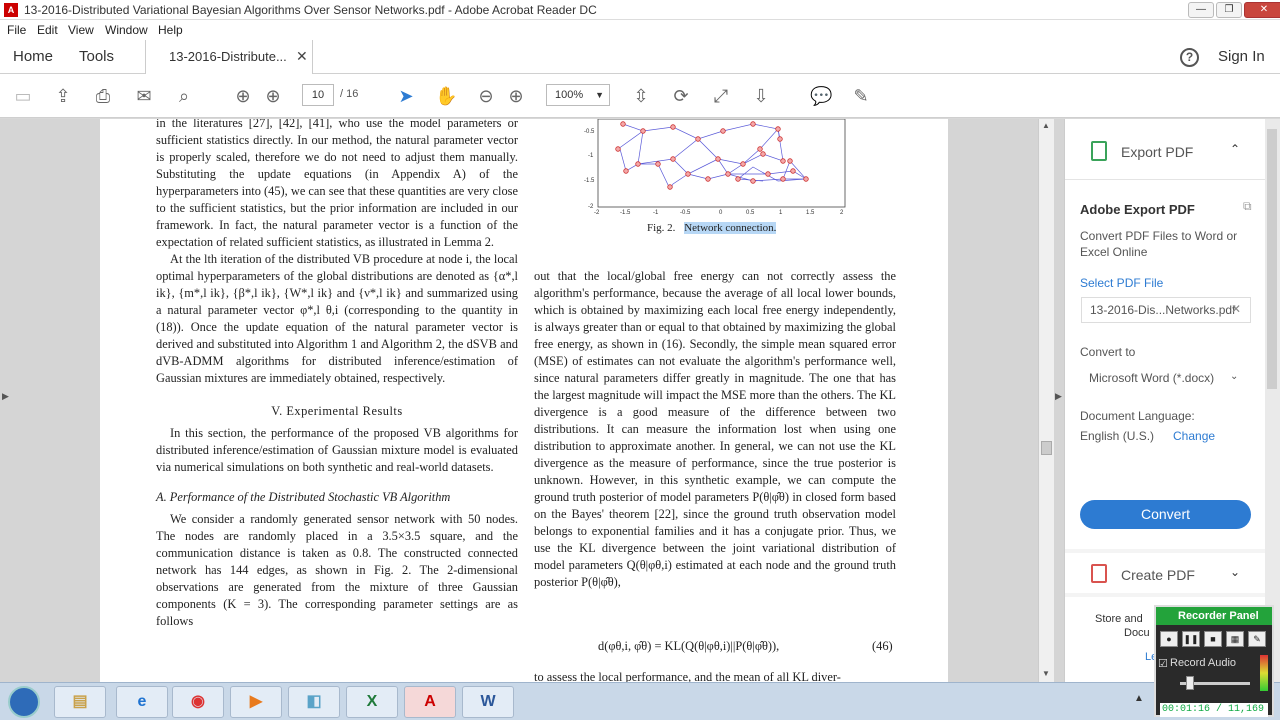 This screenshot has height=720, width=1280. What do you see at coordinates (625, 213) in the screenshot?
I see `x-tick: -1.5` at bounding box center [625, 213].